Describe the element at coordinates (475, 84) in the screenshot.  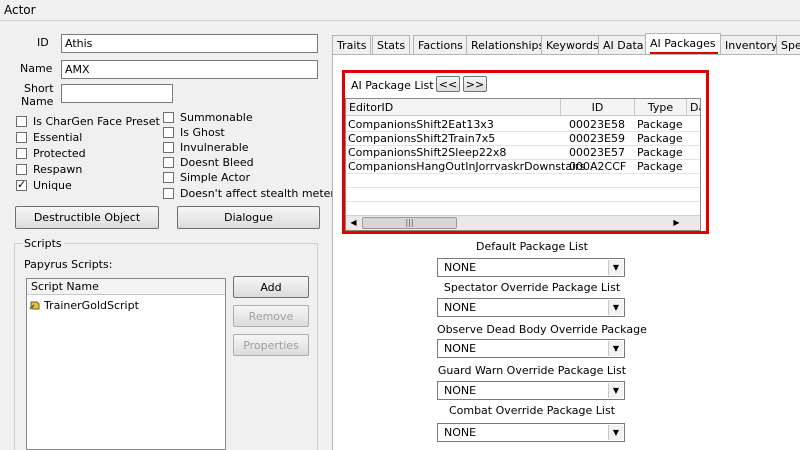
I see `next-package-button: >>` at that location.